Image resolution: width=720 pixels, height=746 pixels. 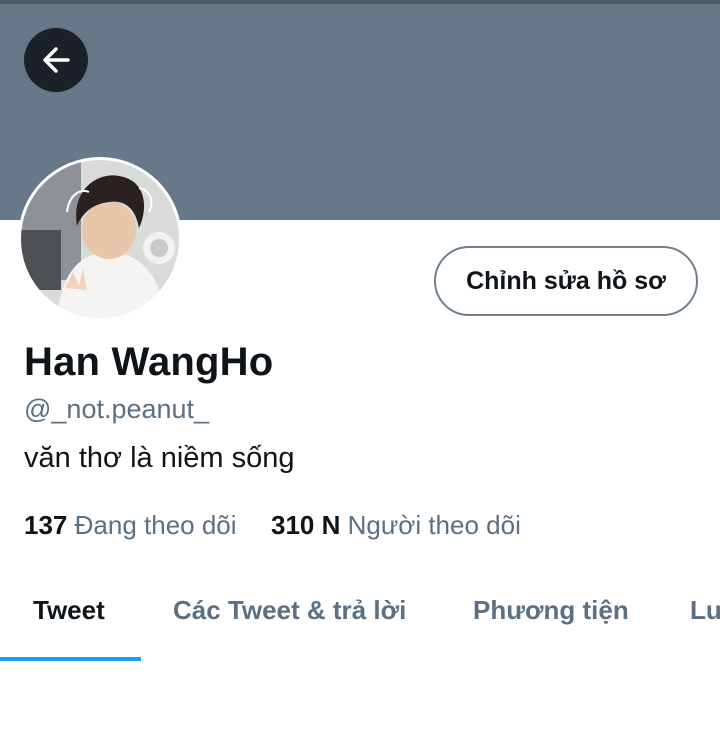 I want to click on avatar, so click(x=100, y=239).